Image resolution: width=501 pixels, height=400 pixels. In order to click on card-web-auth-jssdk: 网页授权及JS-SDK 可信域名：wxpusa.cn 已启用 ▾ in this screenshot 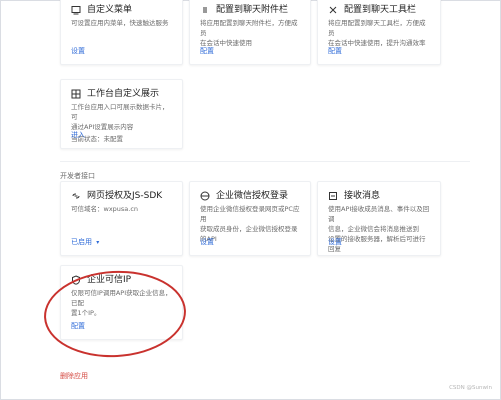, I will do `click(121, 218)`.